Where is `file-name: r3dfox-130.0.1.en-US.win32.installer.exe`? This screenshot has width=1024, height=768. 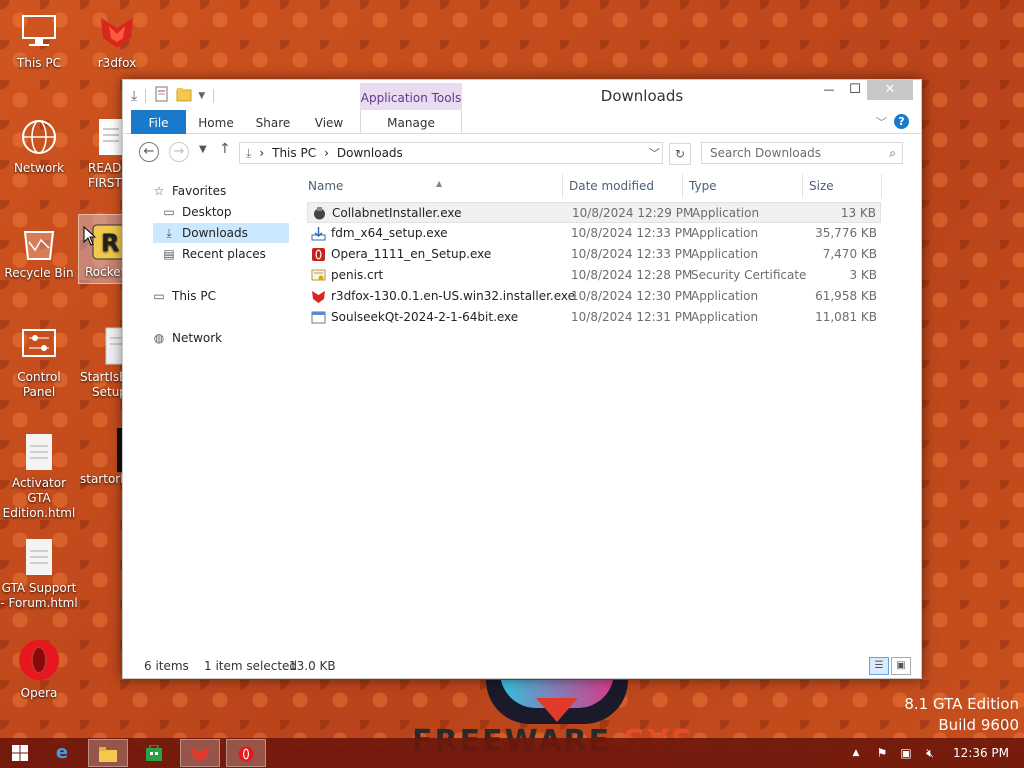
file-name: r3dfox-130.0.1.en-US.win32.installer.exe is located at coordinates (453, 296).